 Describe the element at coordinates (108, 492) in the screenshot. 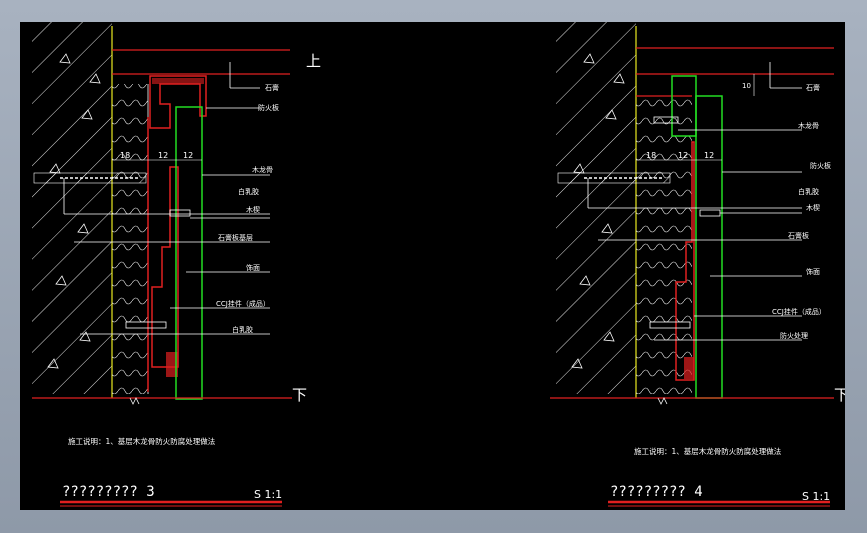

I see `title-left: ????????? 3` at that location.